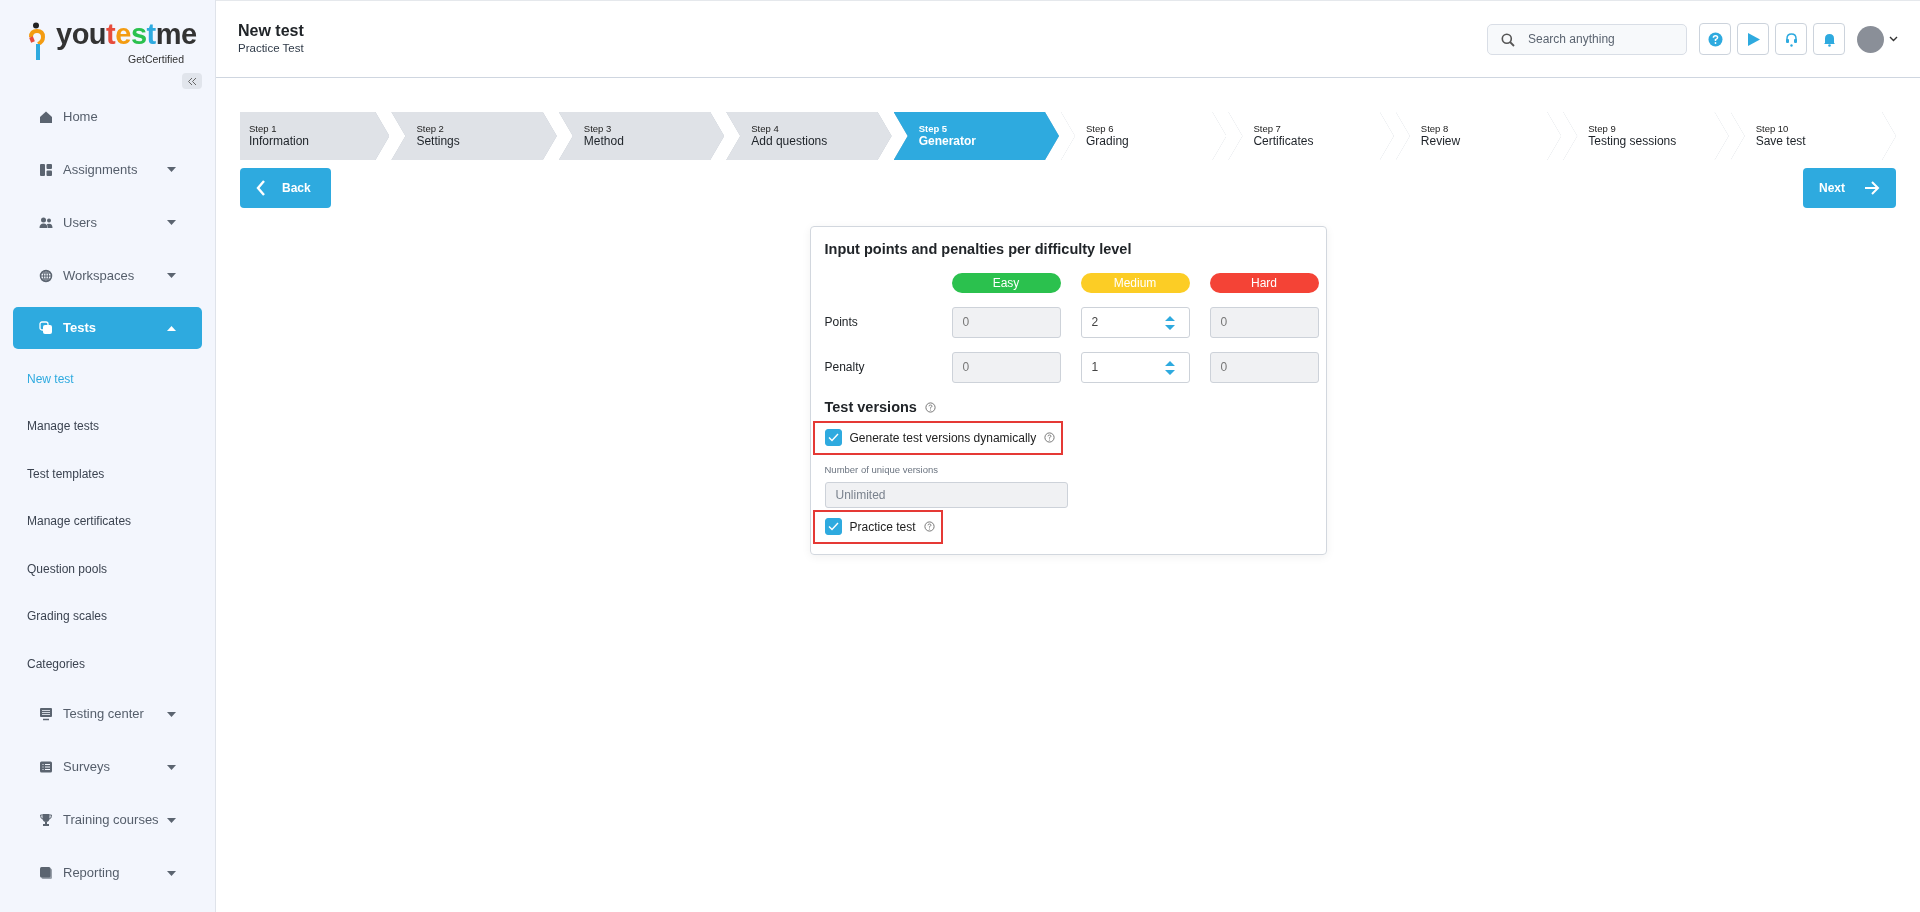 The width and height of the screenshot is (1920, 912). What do you see at coordinates (107, 820) in the screenshot?
I see `sidebar-item: Training courses` at bounding box center [107, 820].